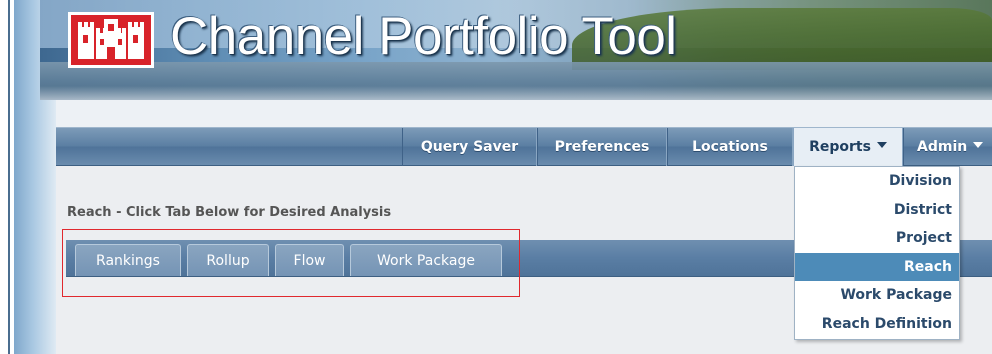  I want to click on left-edge, so click(7, 177).